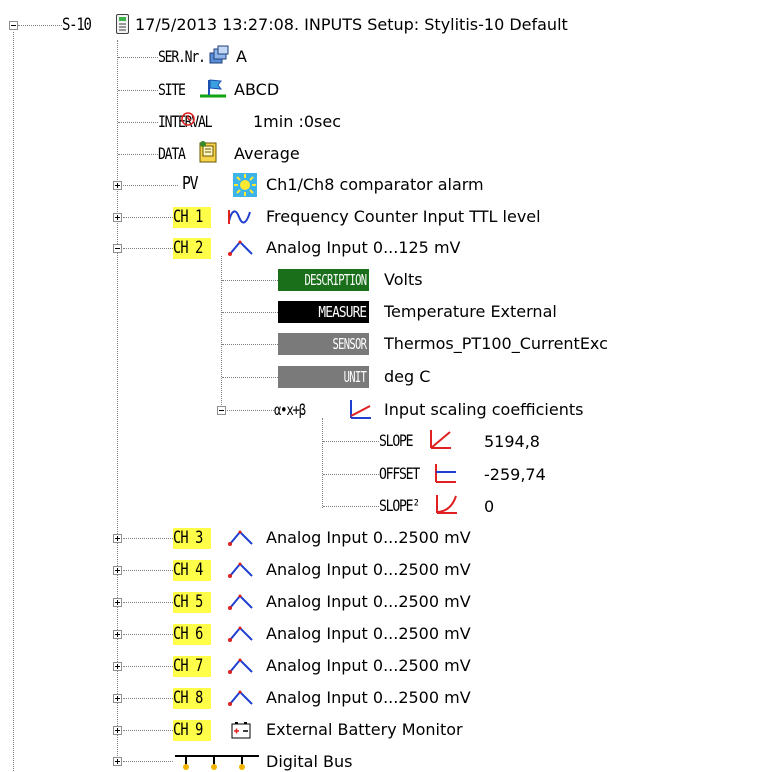 The image size is (757, 772). I want to click on unit-value: deg C, so click(407, 376).